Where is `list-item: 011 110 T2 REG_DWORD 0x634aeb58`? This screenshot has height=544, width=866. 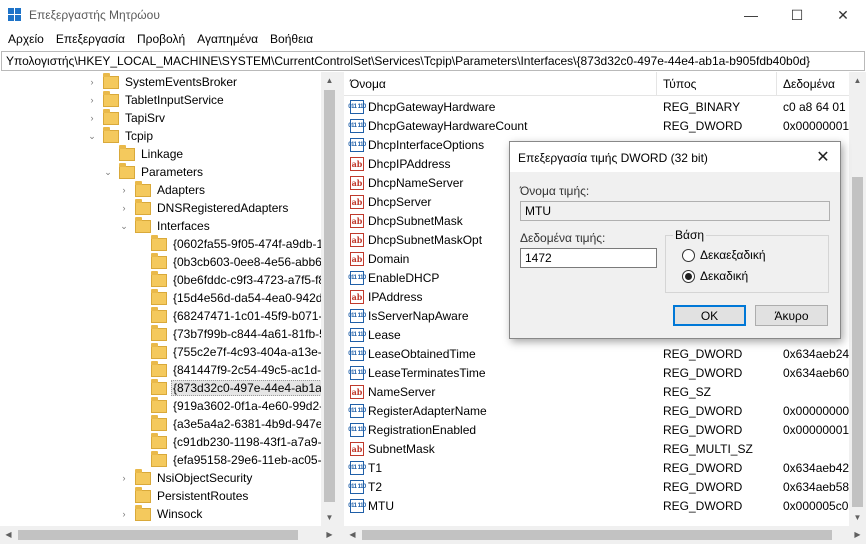 list-item: 011 110 T2 REG_DWORD 0x634aeb58 is located at coordinates (596, 486).